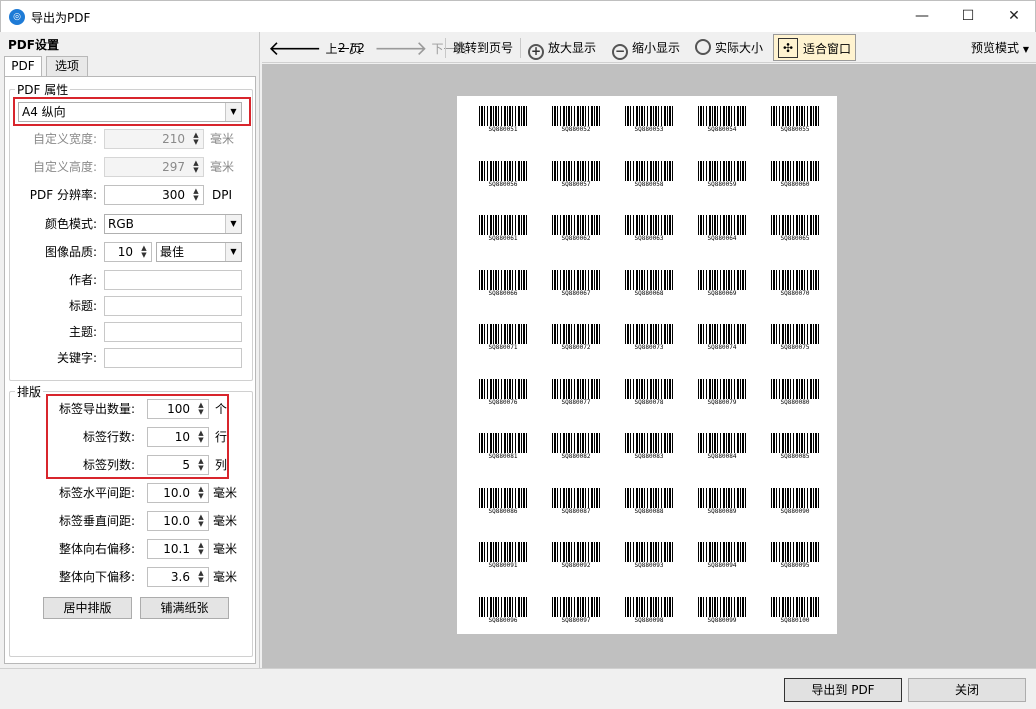 The height and width of the screenshot is (709, 1036). What do you see at coordinates (795, 565) in the screenshot?
I see `barcode-text: SQ880095` at bounding box center [795, 565].